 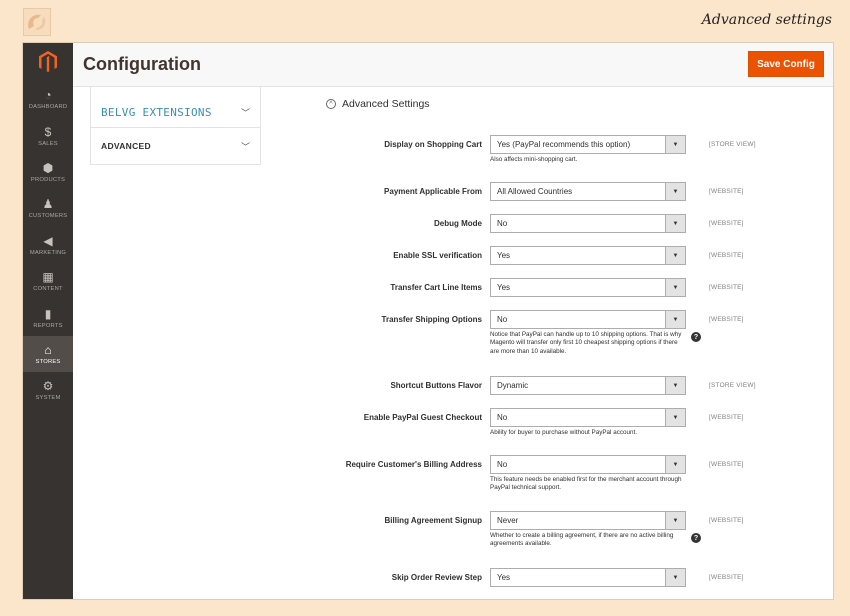 What do you see at coordinates (48, 289) in the screenshot?
I see `sidebar-item-label: CONTENT` at bounding box center [48, 289].